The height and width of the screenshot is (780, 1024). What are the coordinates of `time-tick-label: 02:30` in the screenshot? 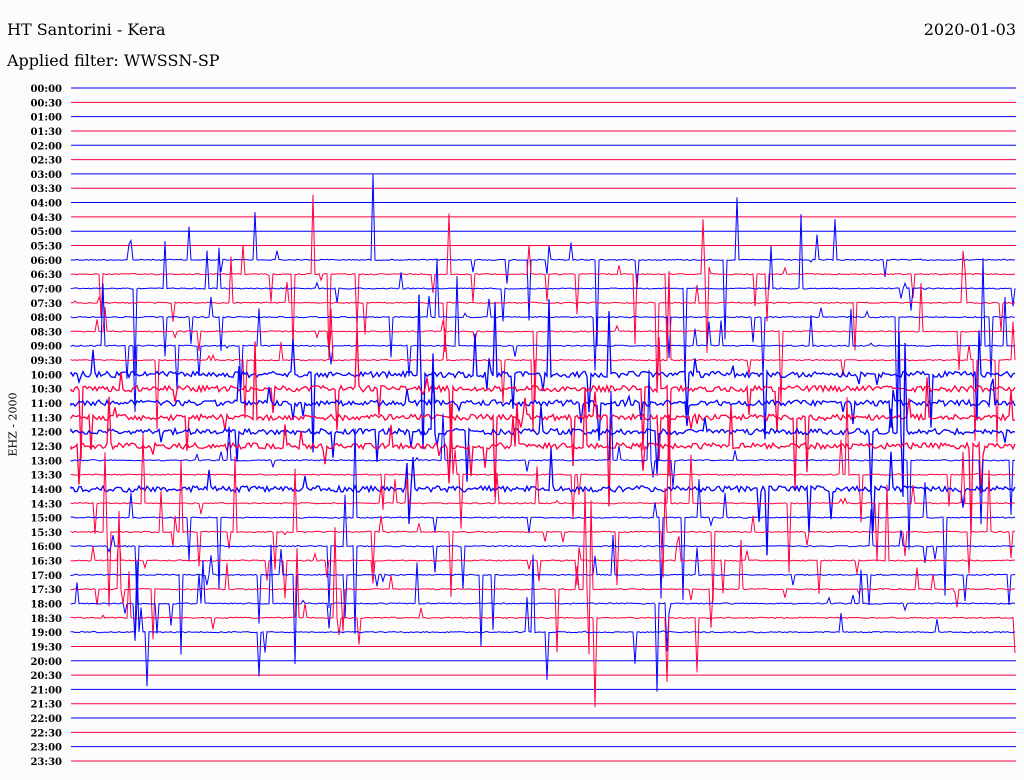 It's located at (46, 161).